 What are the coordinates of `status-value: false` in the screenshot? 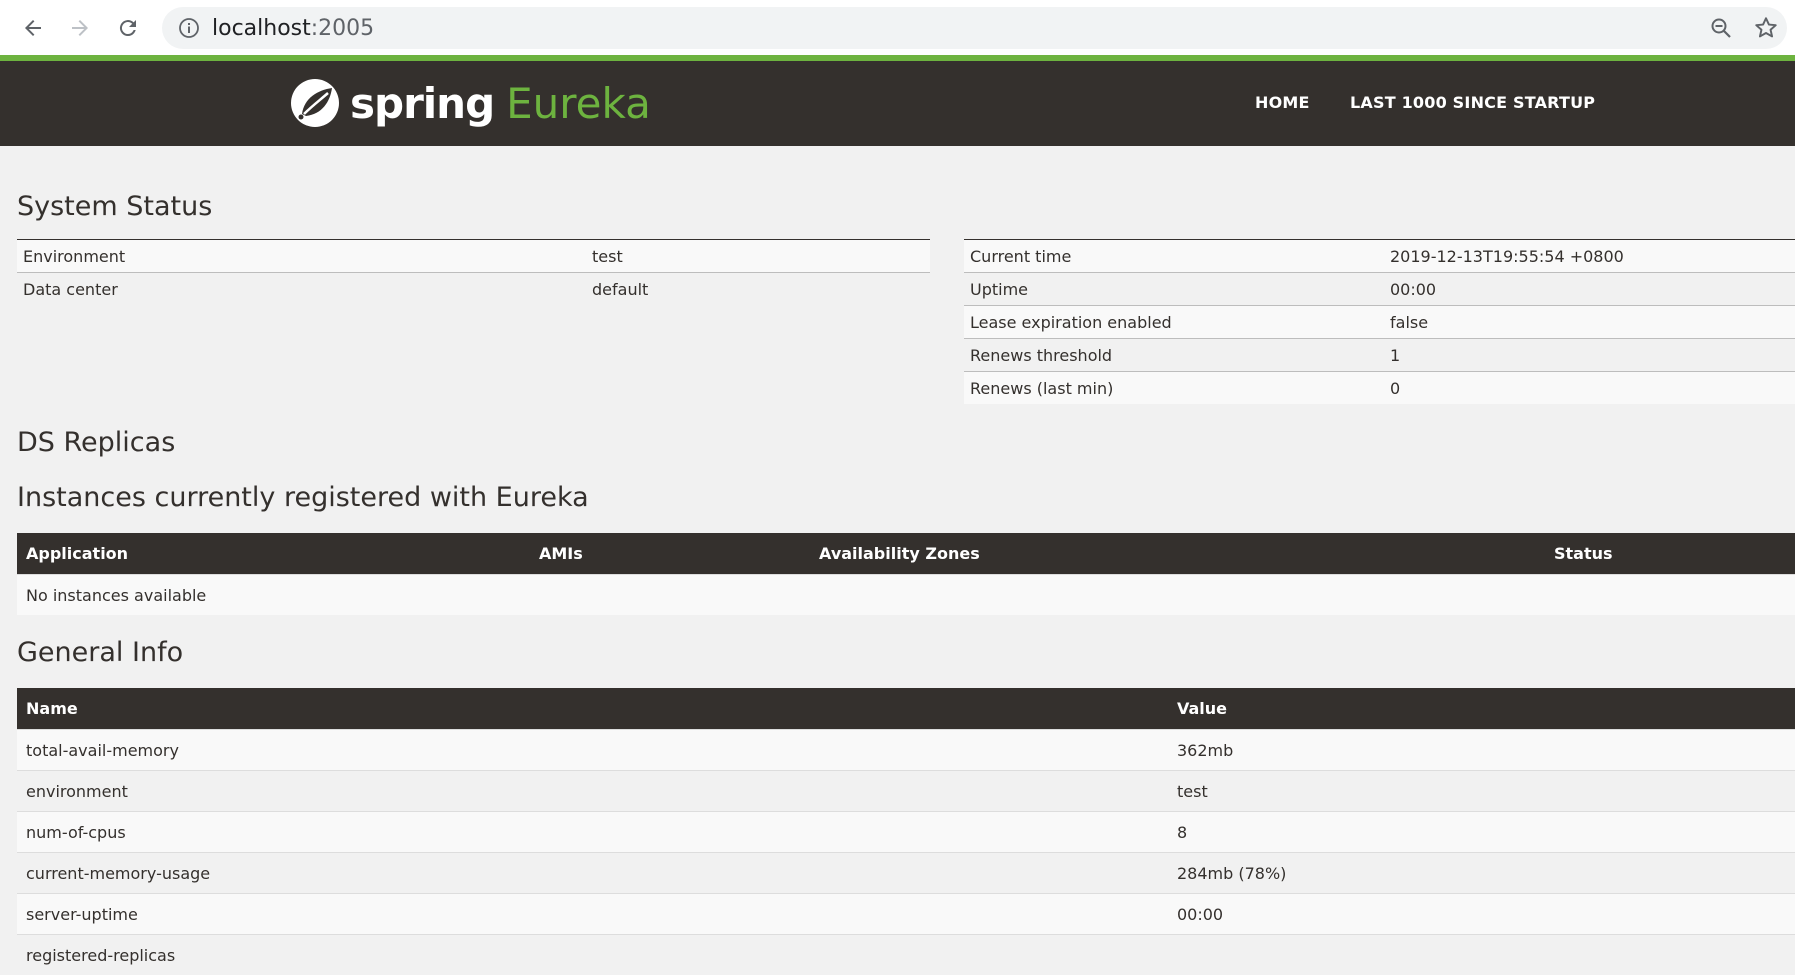 It's located at (1589, 322).